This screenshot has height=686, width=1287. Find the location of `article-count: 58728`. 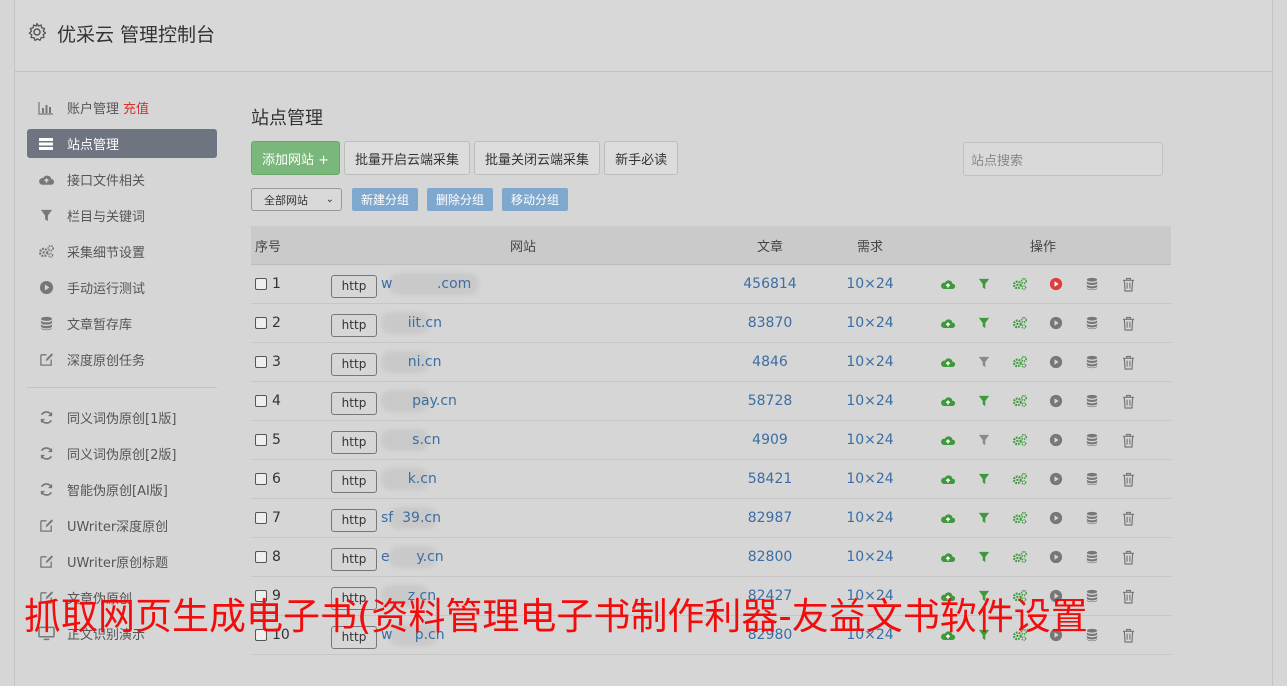

article-count: 58728 is located at coordinates (770, 401).